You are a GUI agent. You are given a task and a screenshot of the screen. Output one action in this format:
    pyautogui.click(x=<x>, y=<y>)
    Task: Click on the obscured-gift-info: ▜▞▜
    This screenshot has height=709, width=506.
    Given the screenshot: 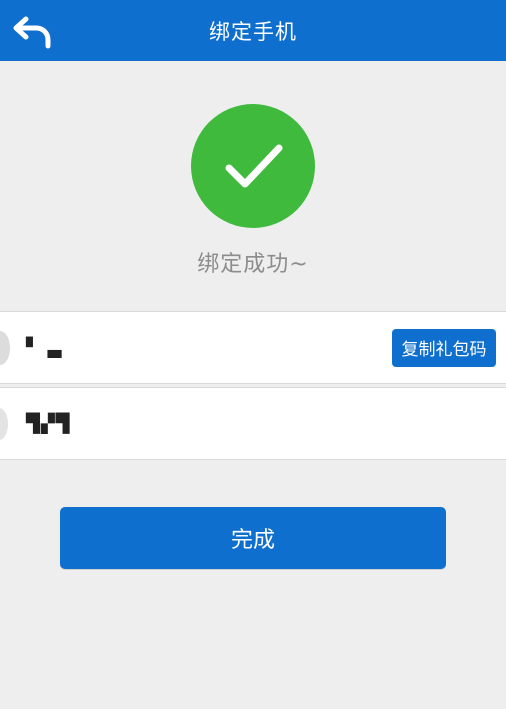 What is the action you would take?
    pyautogui.click(x=48, y=423)
    